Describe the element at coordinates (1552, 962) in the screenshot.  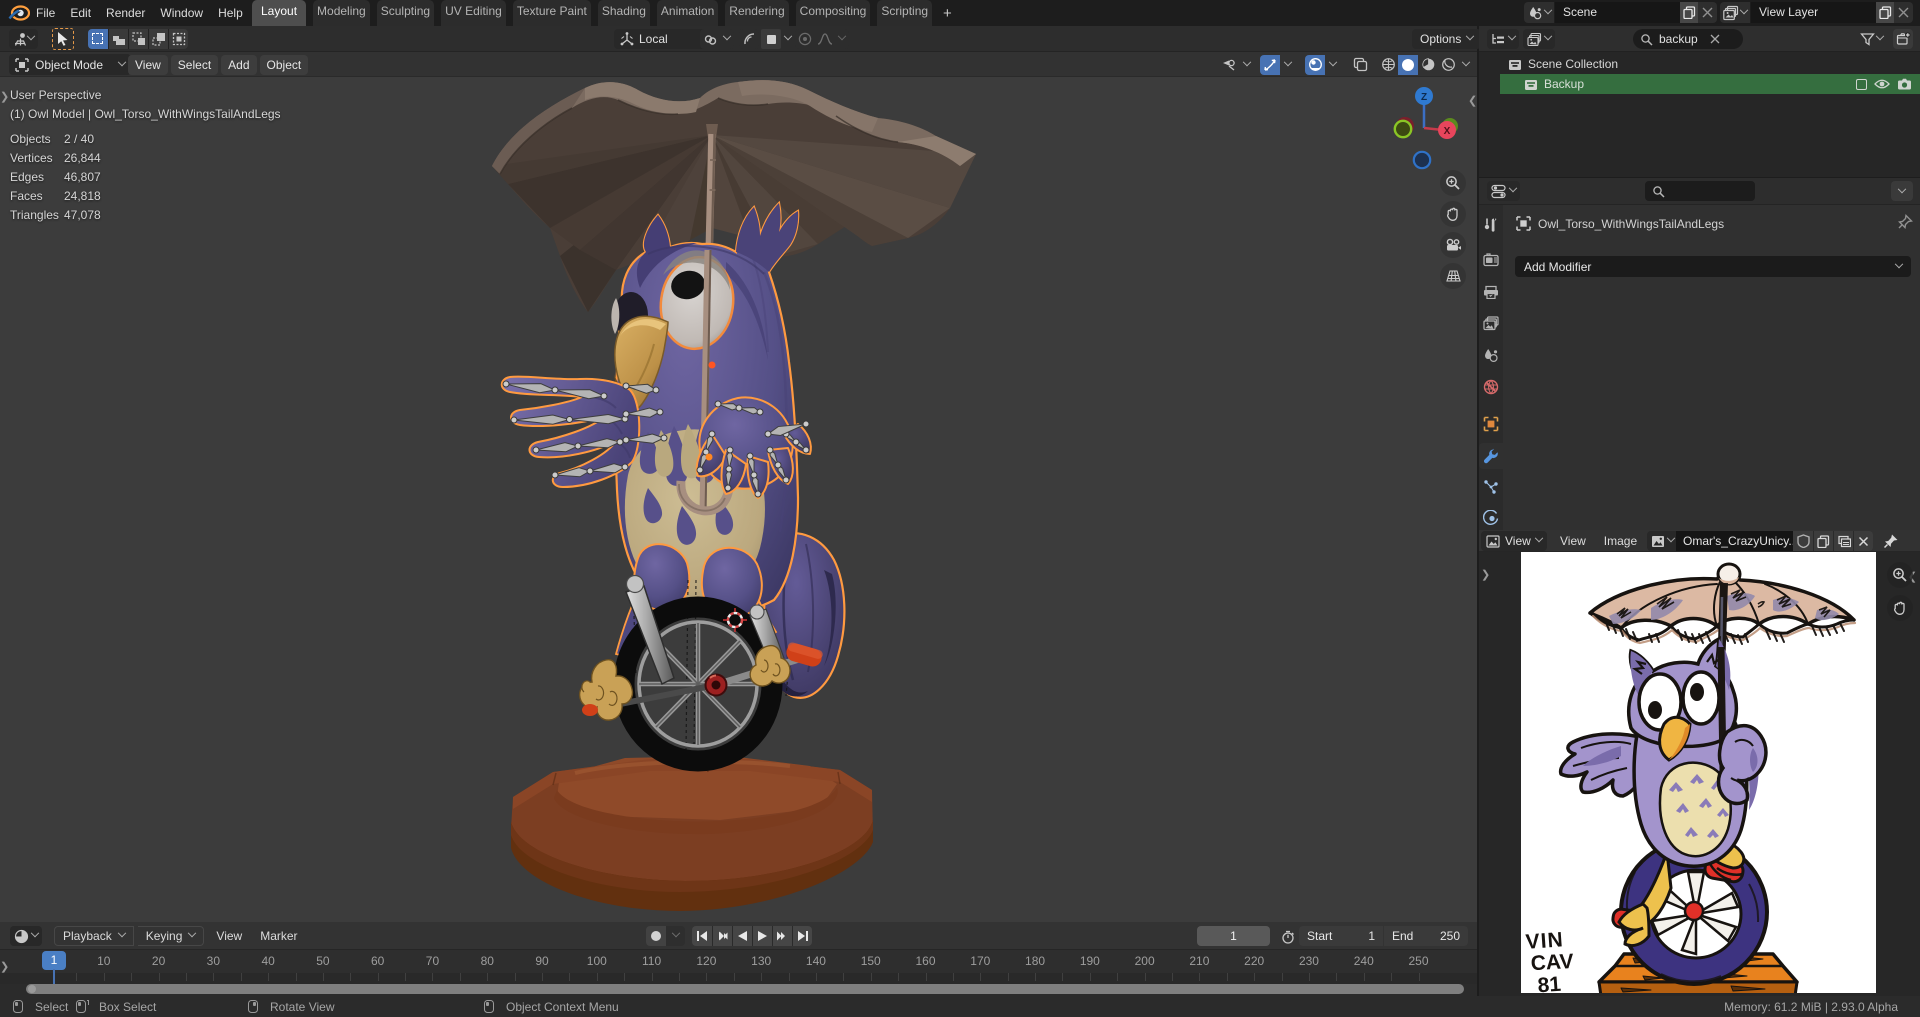
I see `svg-text: CAV` at that location.